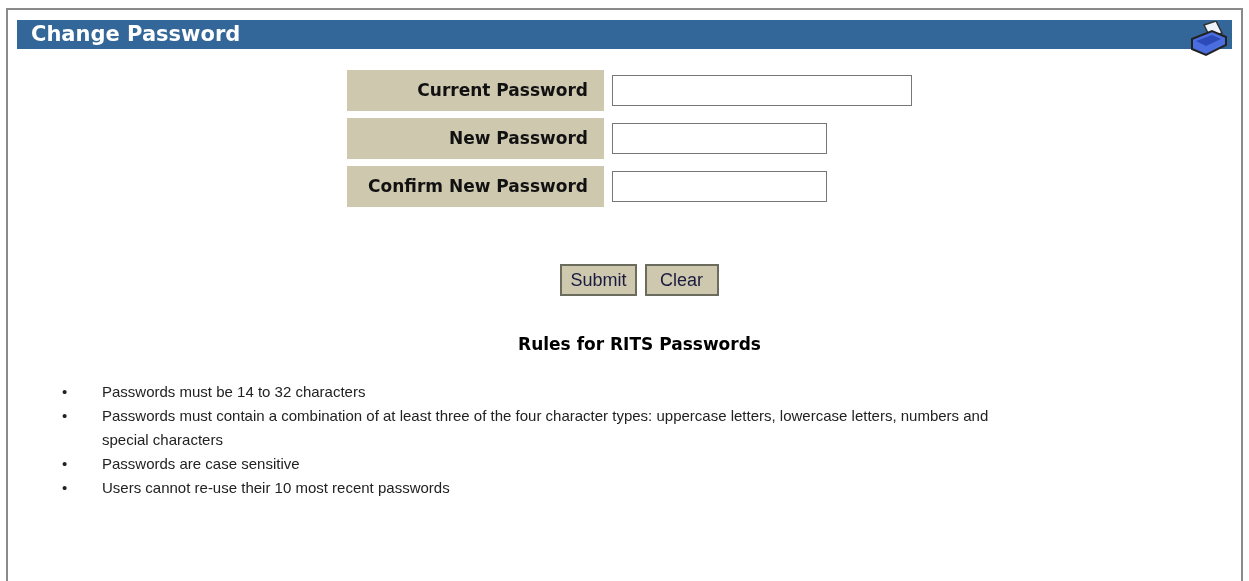  I want to click on rule-text: Passwords must be 14 to 32 characters, so click(234, 391).